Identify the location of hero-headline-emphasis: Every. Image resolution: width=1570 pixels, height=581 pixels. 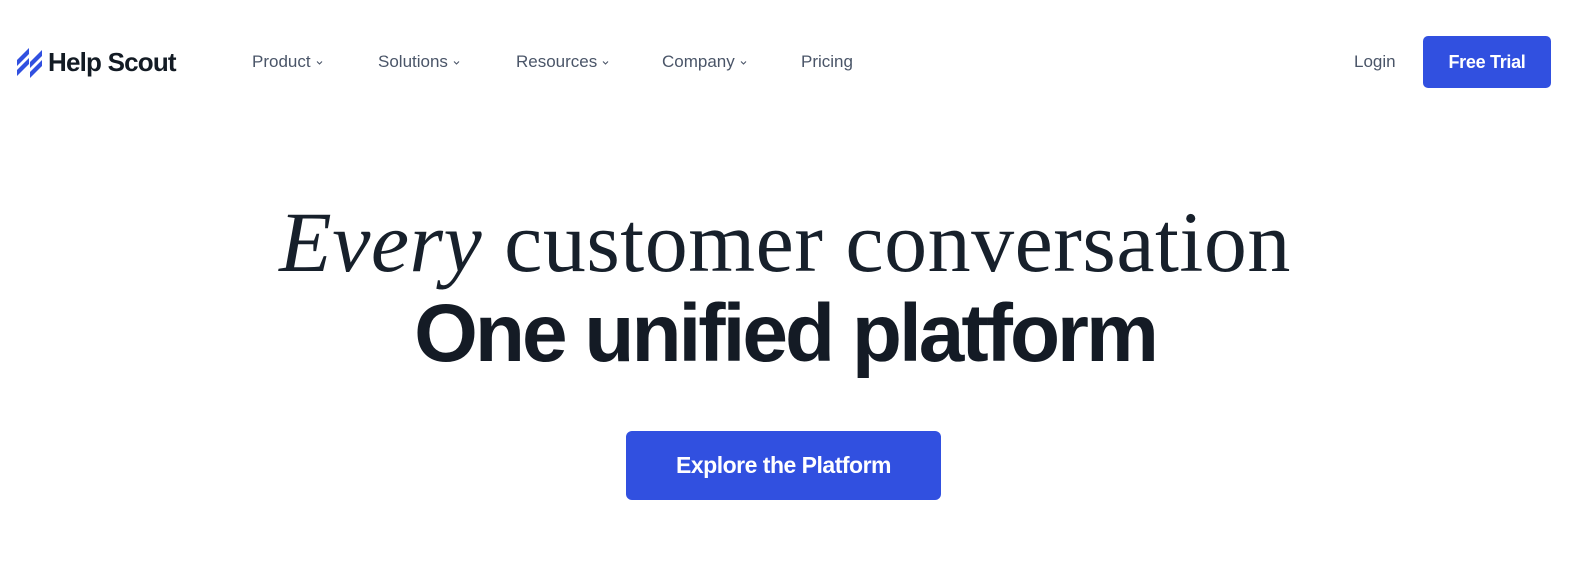
(381, 242).